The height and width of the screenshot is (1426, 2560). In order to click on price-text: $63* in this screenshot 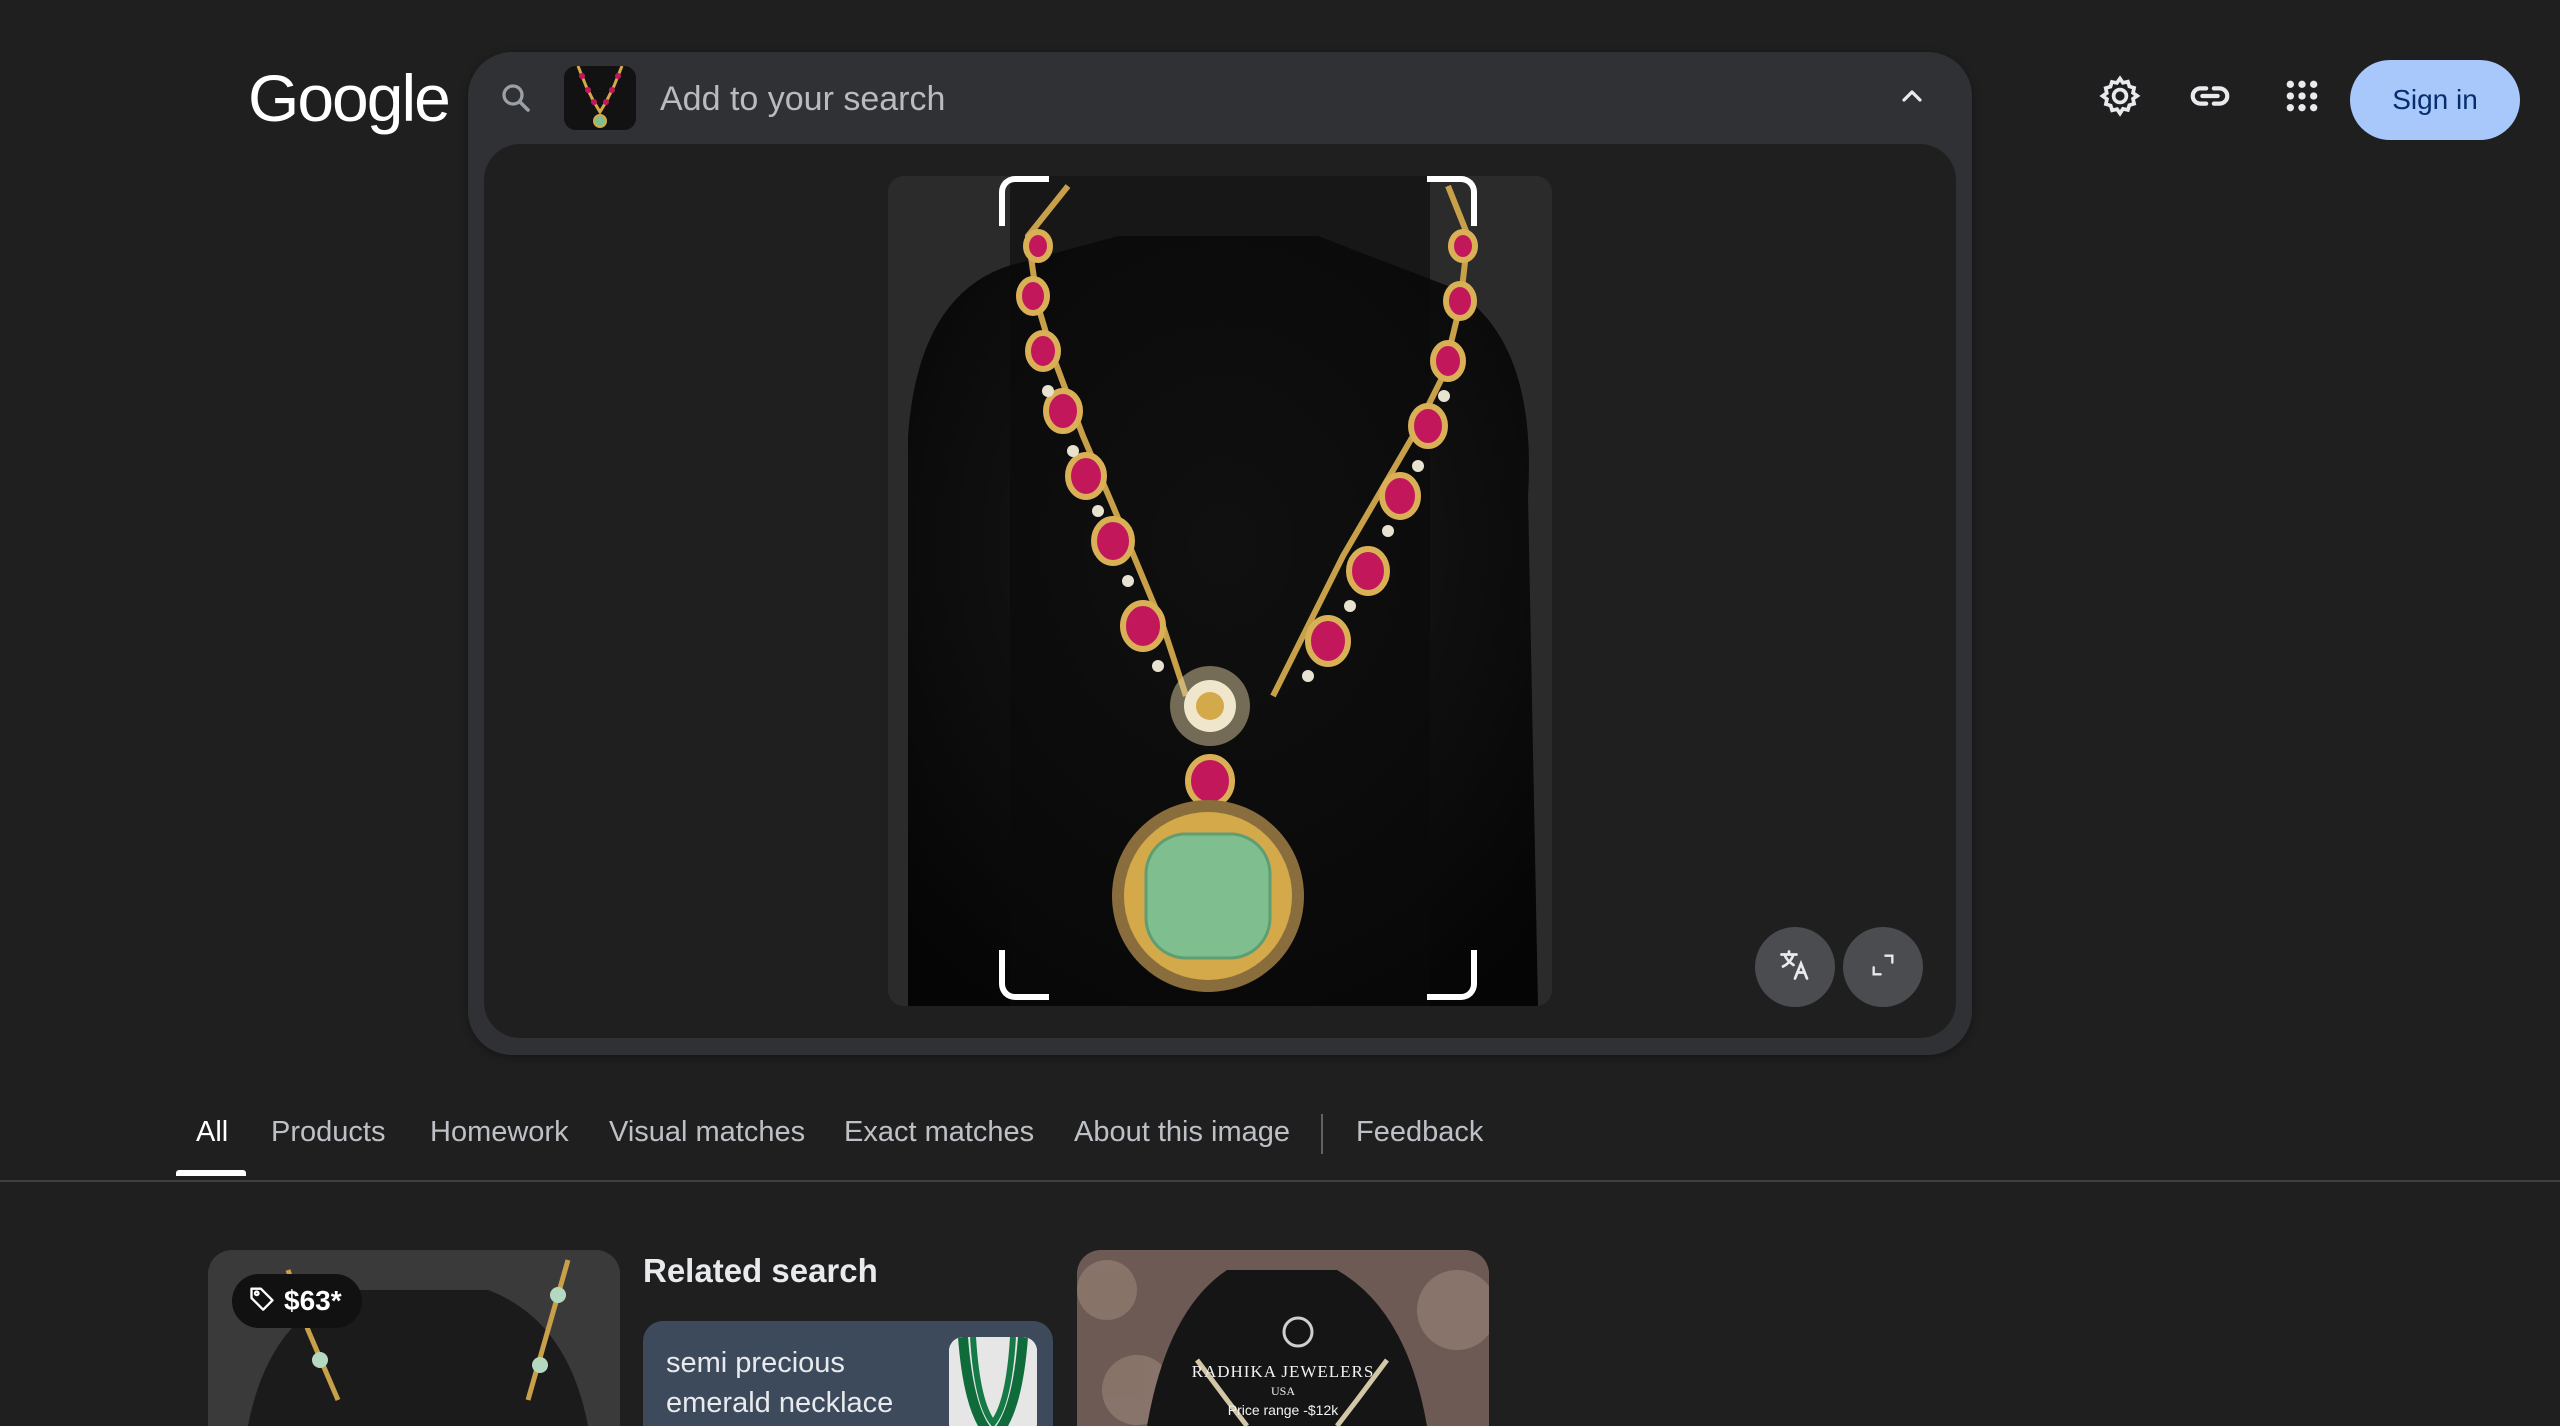, I will do `click(313, 1300)`.